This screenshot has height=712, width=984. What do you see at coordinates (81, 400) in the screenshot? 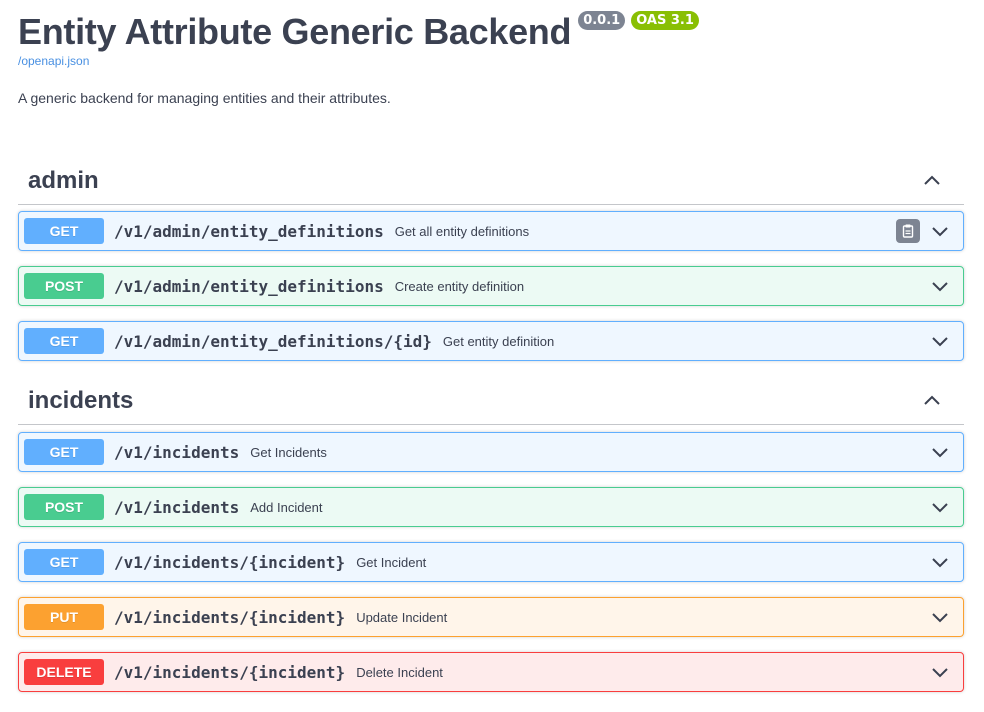
I see `tag-name: incidents` at bounding box center [81, 400].